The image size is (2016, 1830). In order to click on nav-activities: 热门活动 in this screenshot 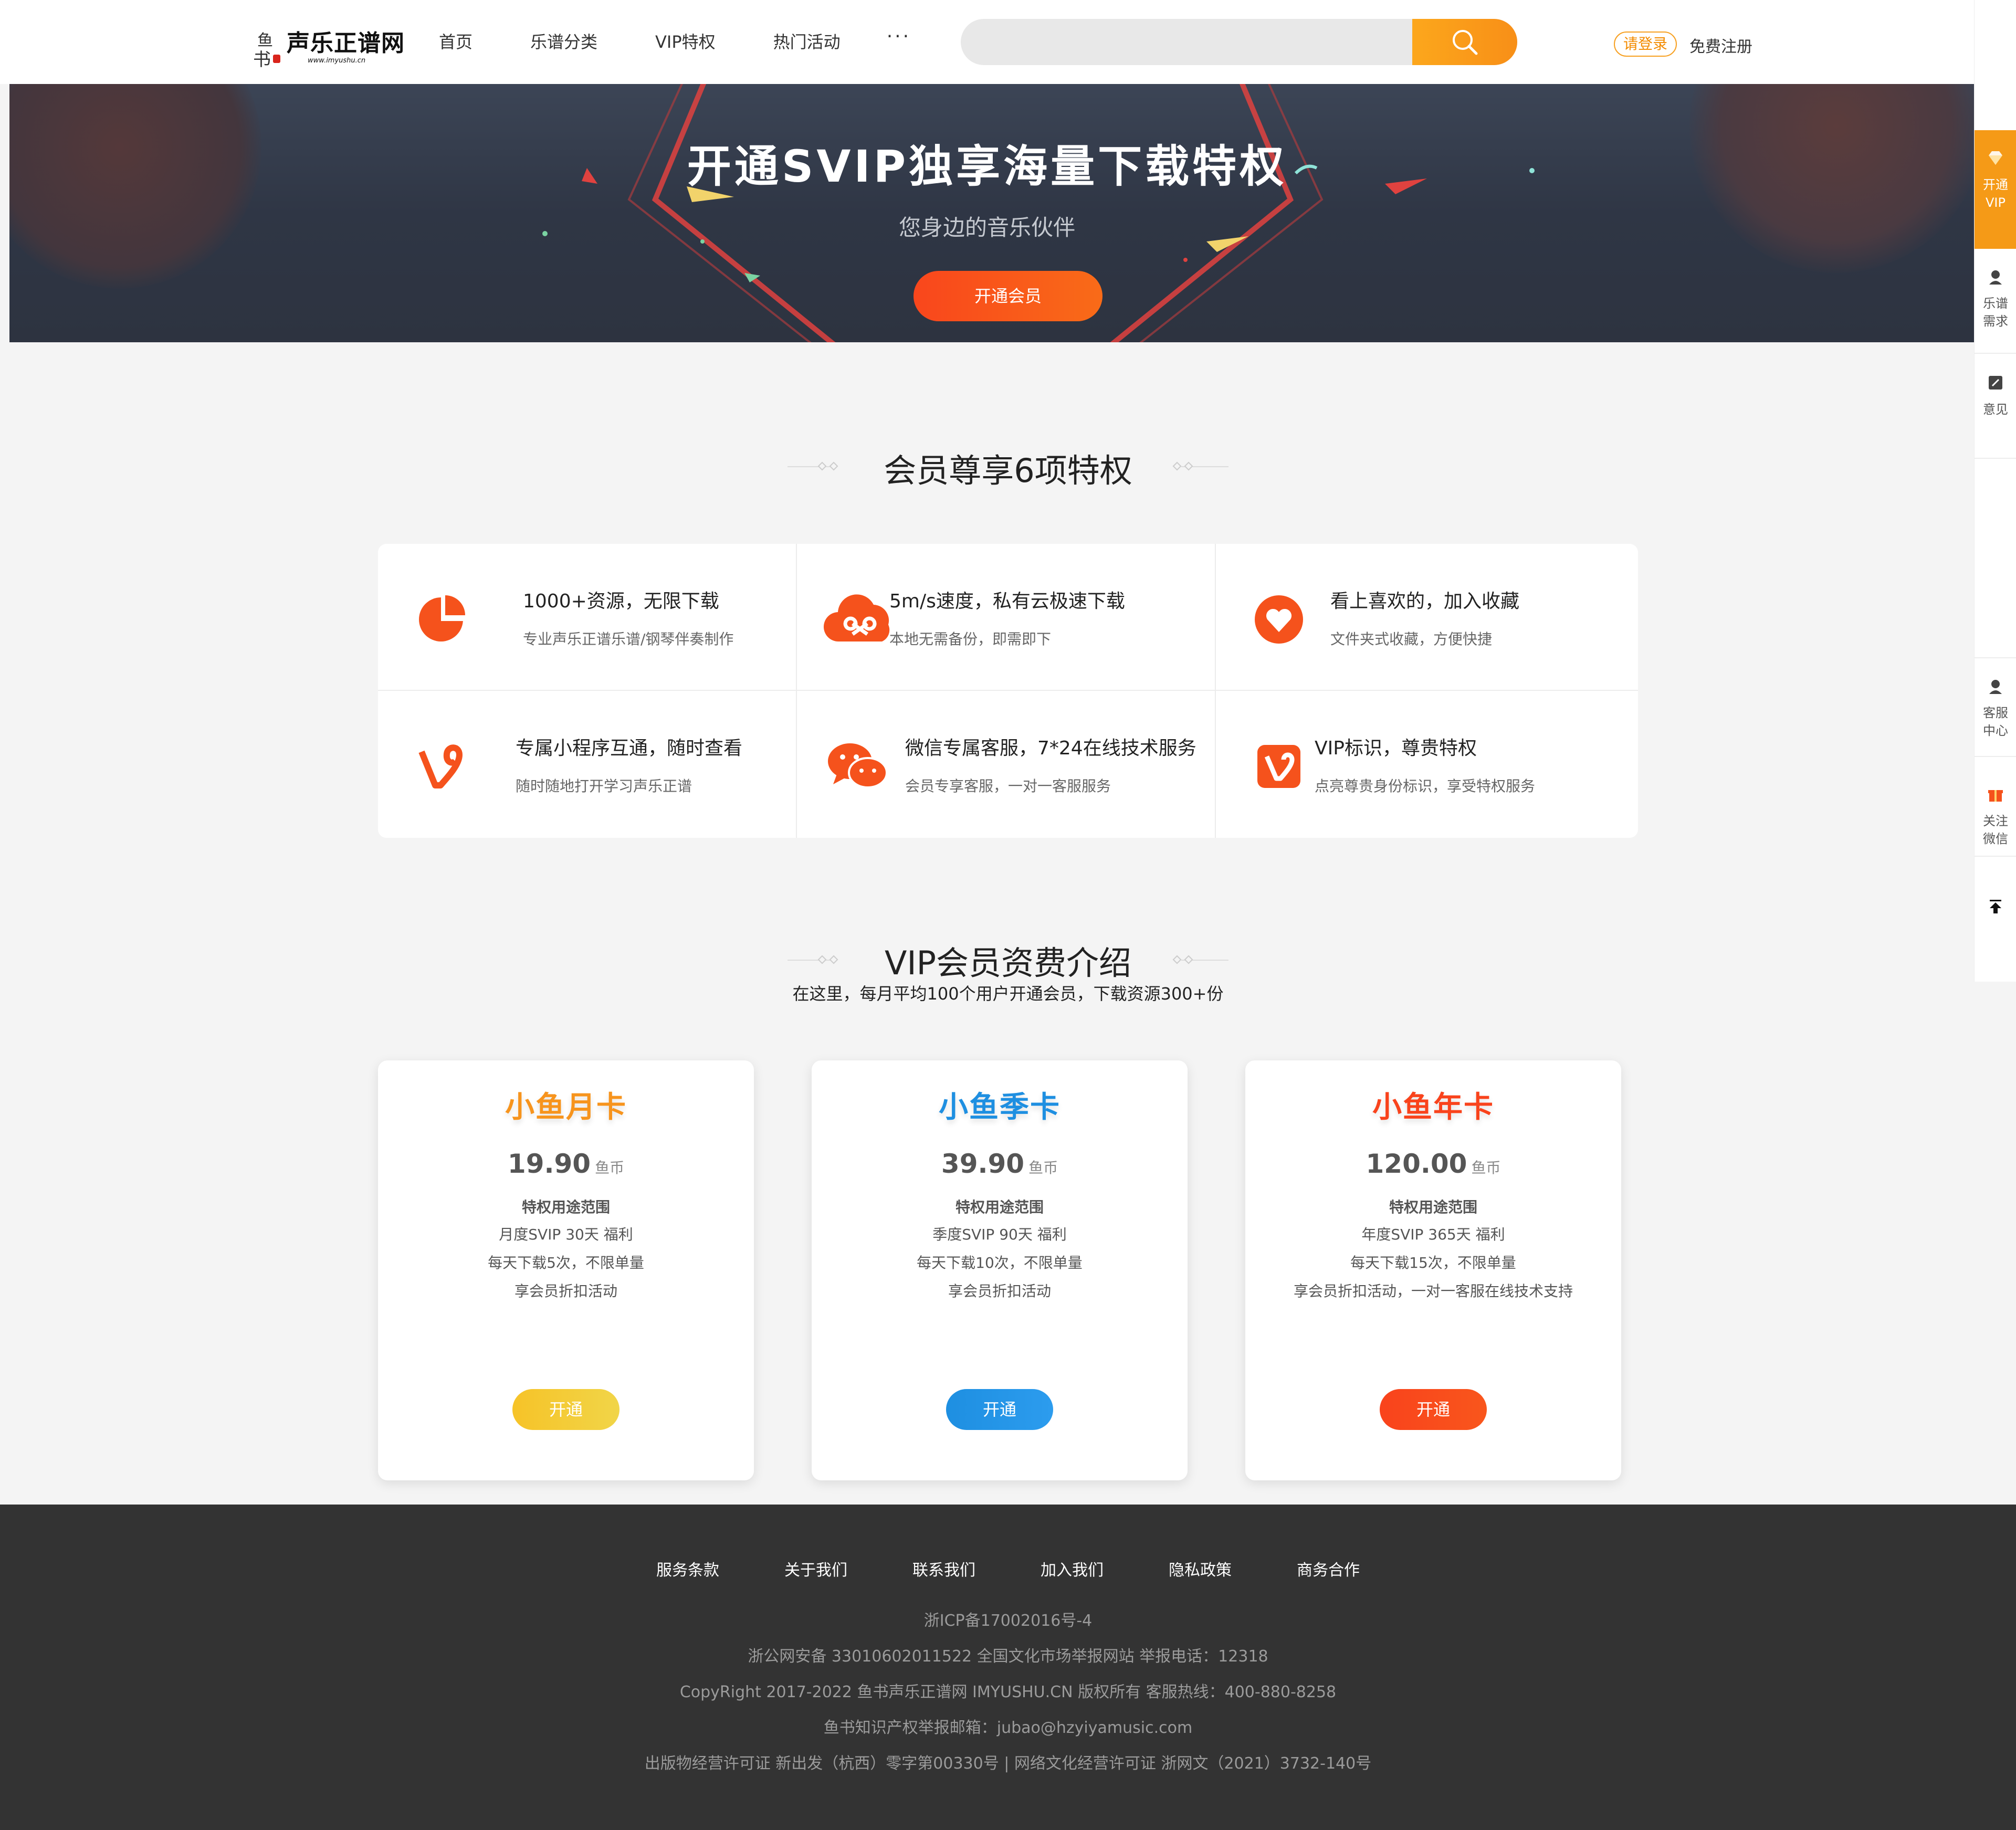, I will do `click(807, 41)`.